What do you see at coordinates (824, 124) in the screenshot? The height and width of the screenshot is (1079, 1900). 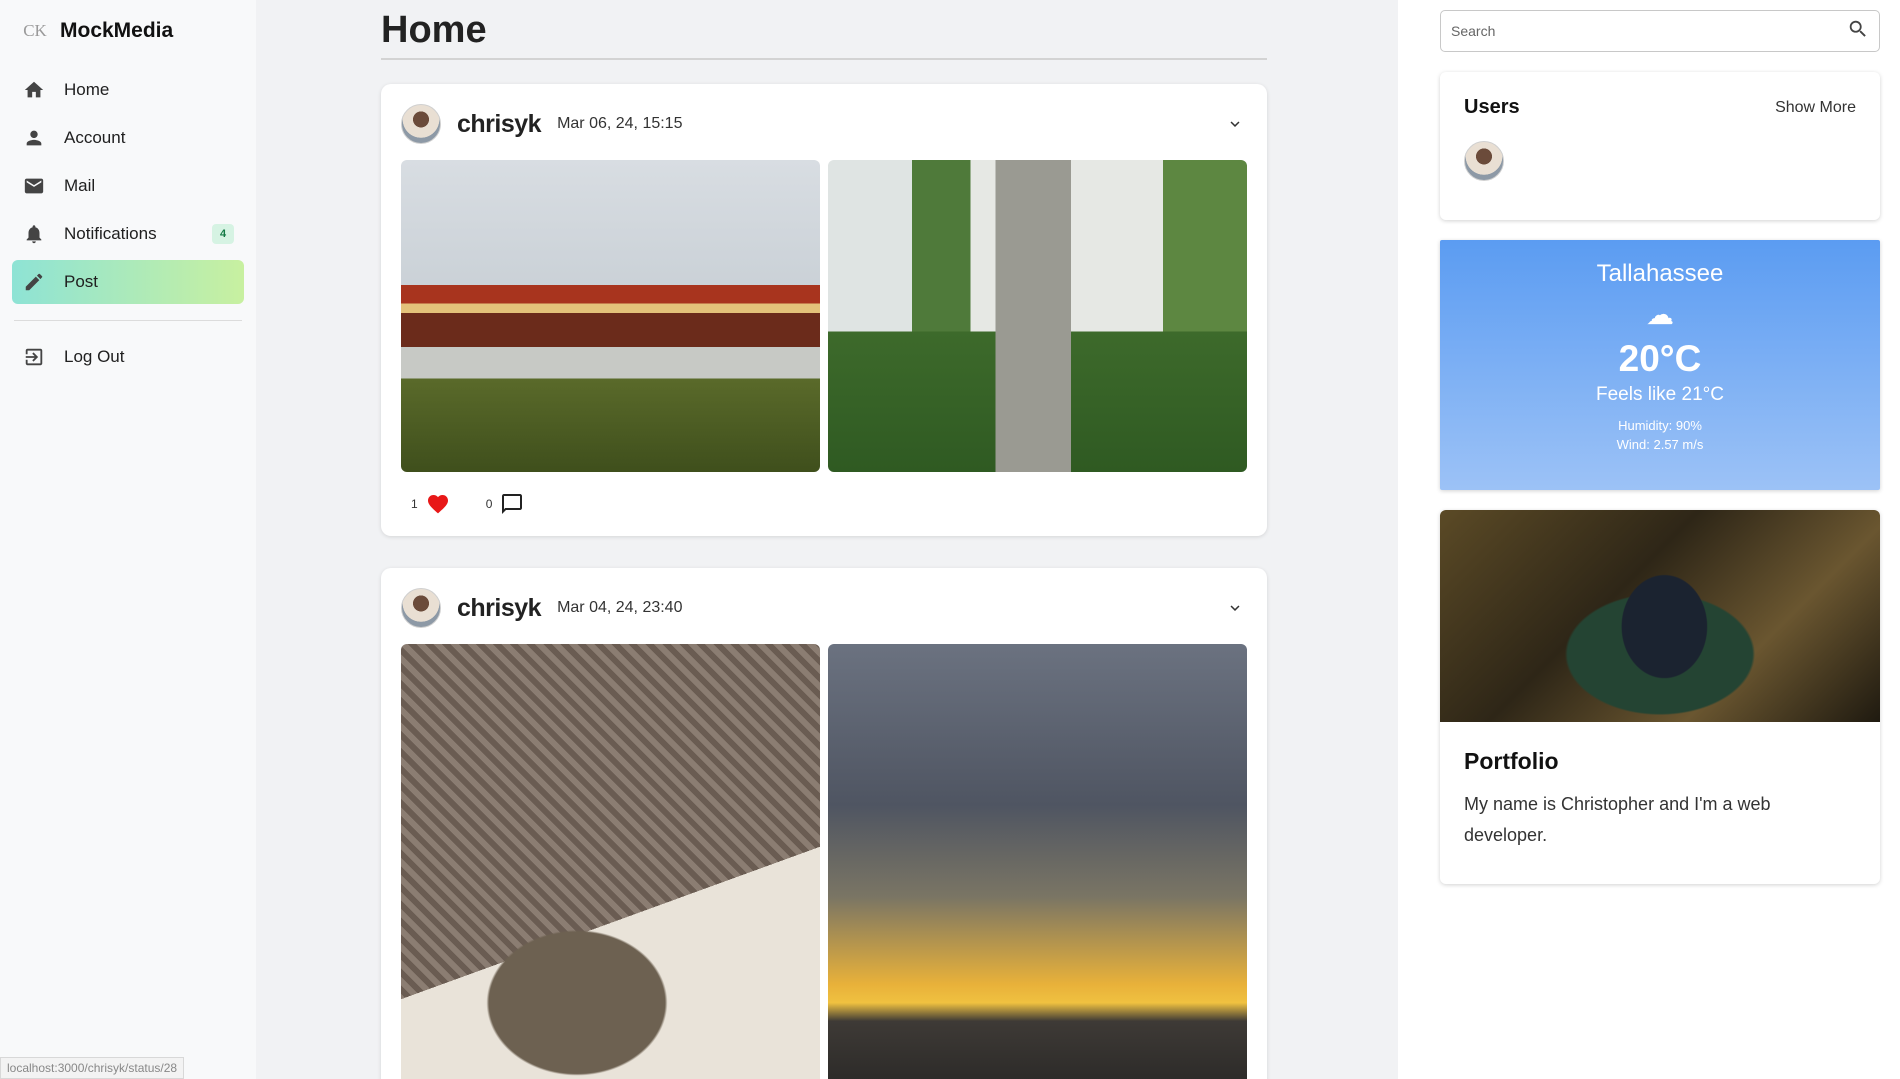 I see `post-header: chrisyk Mar 06, 24, 15:15` at bounding box center [824, 124].